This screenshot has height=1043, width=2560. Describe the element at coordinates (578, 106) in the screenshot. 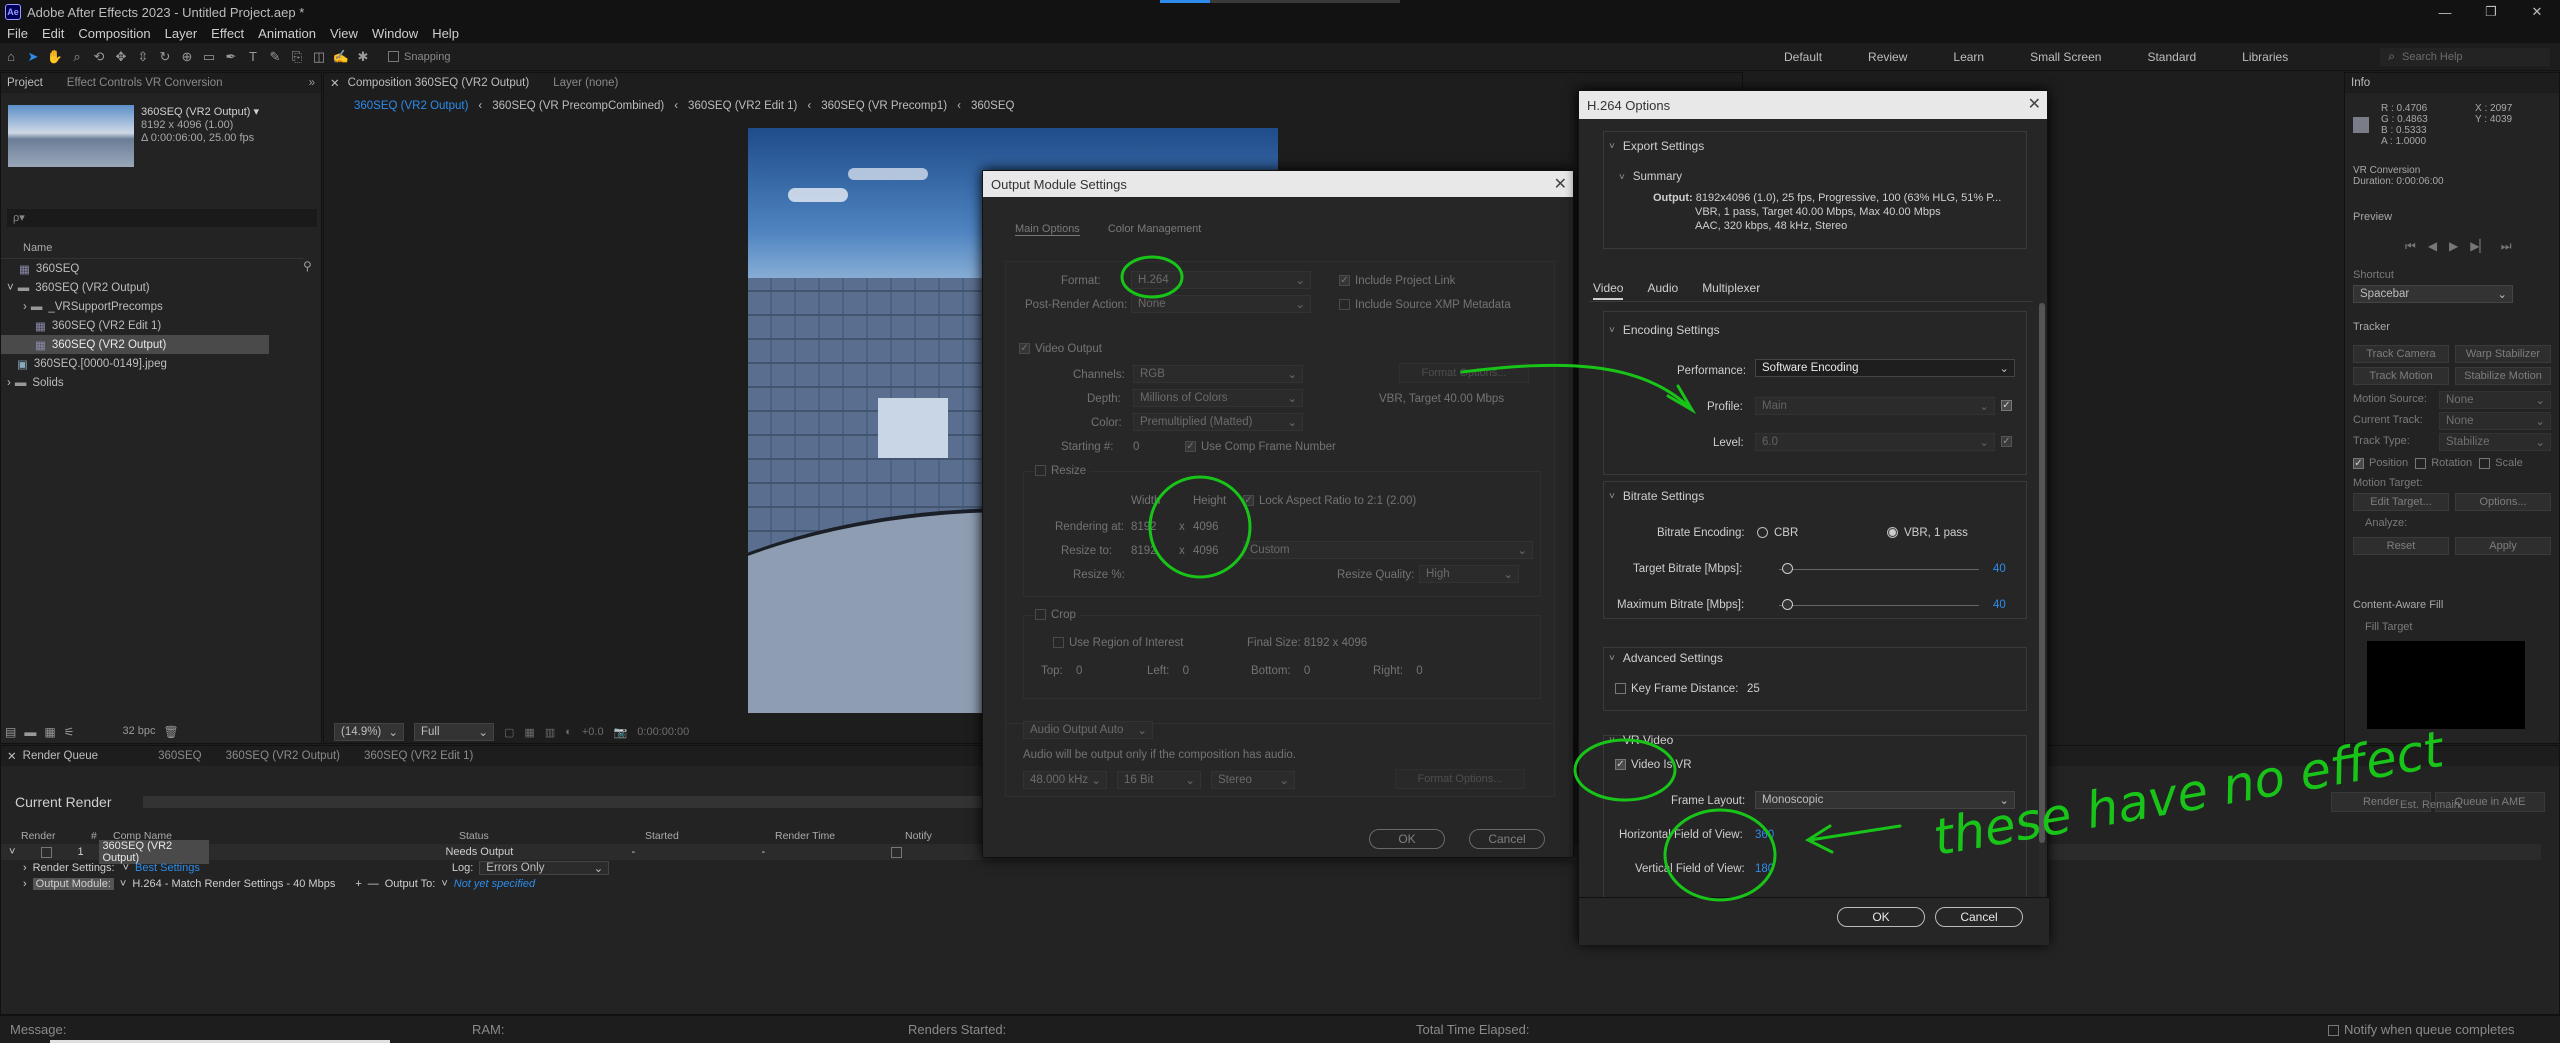

I see `breadcrumb-item: 360SEQ (VR PrecompCombined)` at that location.